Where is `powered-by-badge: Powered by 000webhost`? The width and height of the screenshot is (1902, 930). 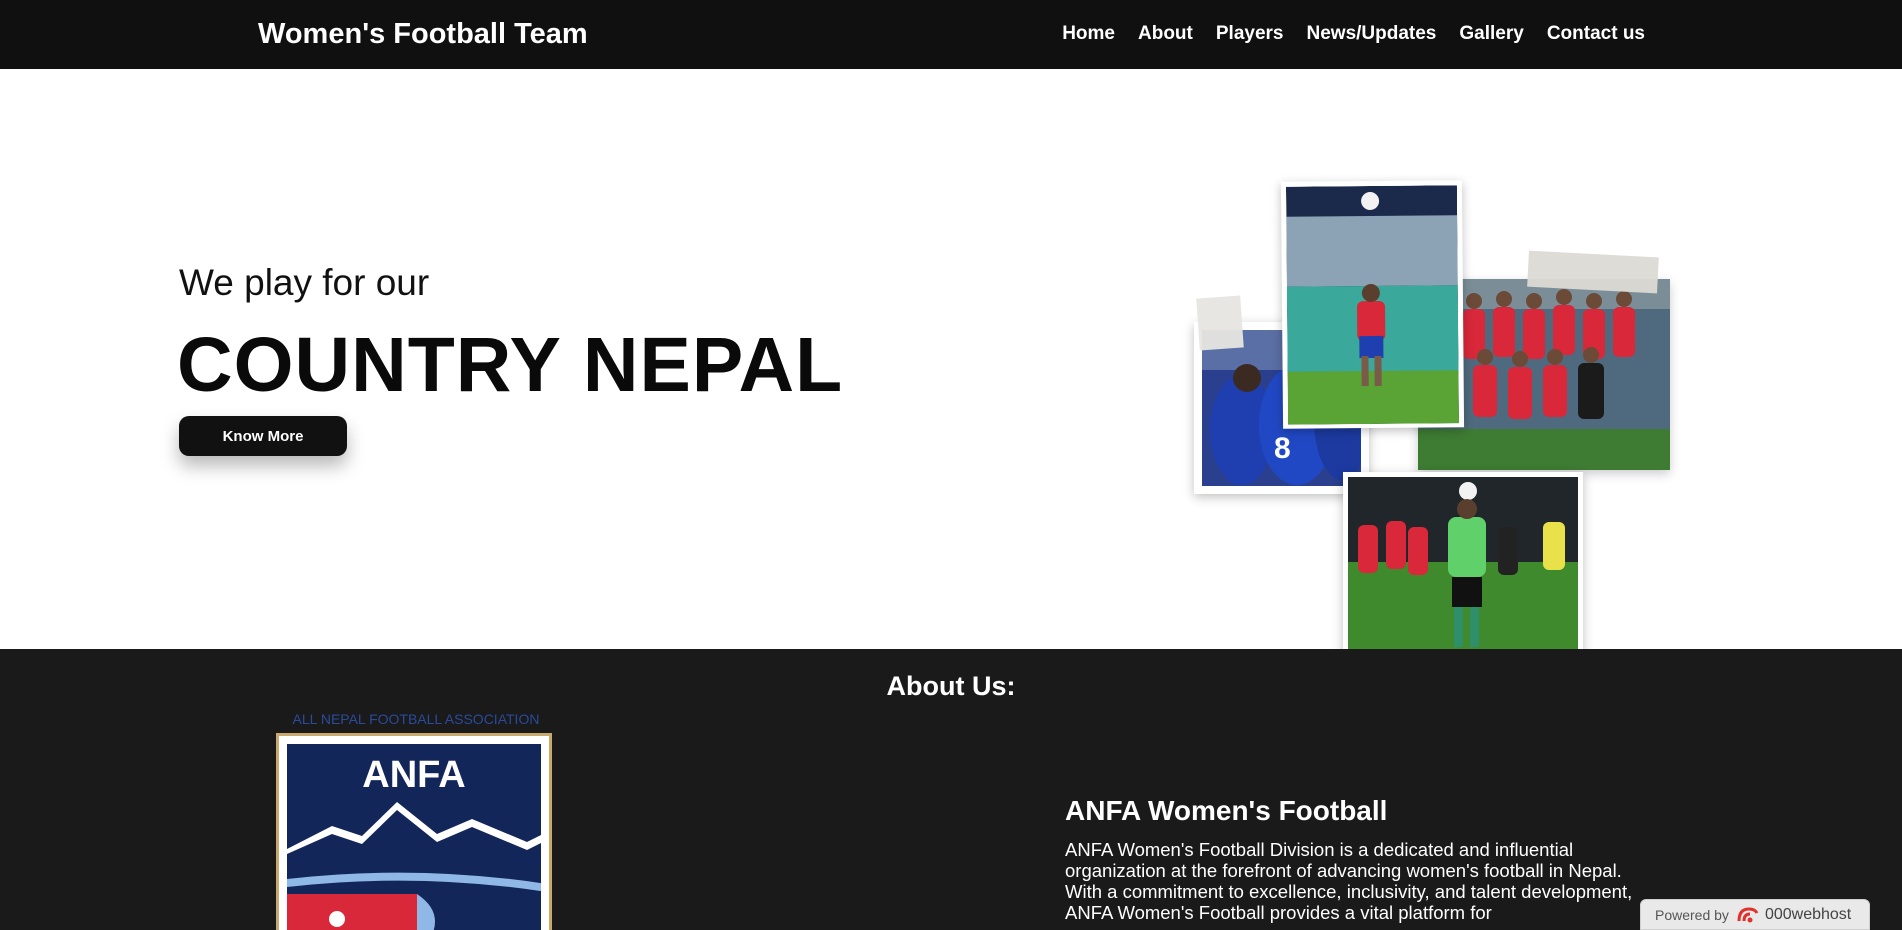 powered-by-badge: Powered by 000webhost is located at coordinates (1755, 914).